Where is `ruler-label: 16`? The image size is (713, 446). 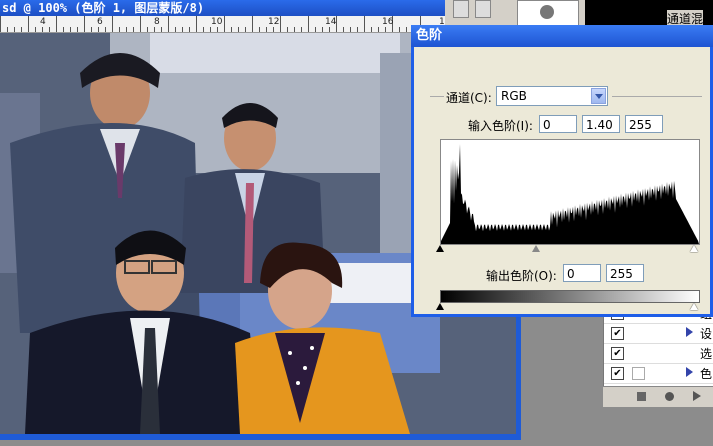 ruler-label: 16 is located at coordinates (388, 22).